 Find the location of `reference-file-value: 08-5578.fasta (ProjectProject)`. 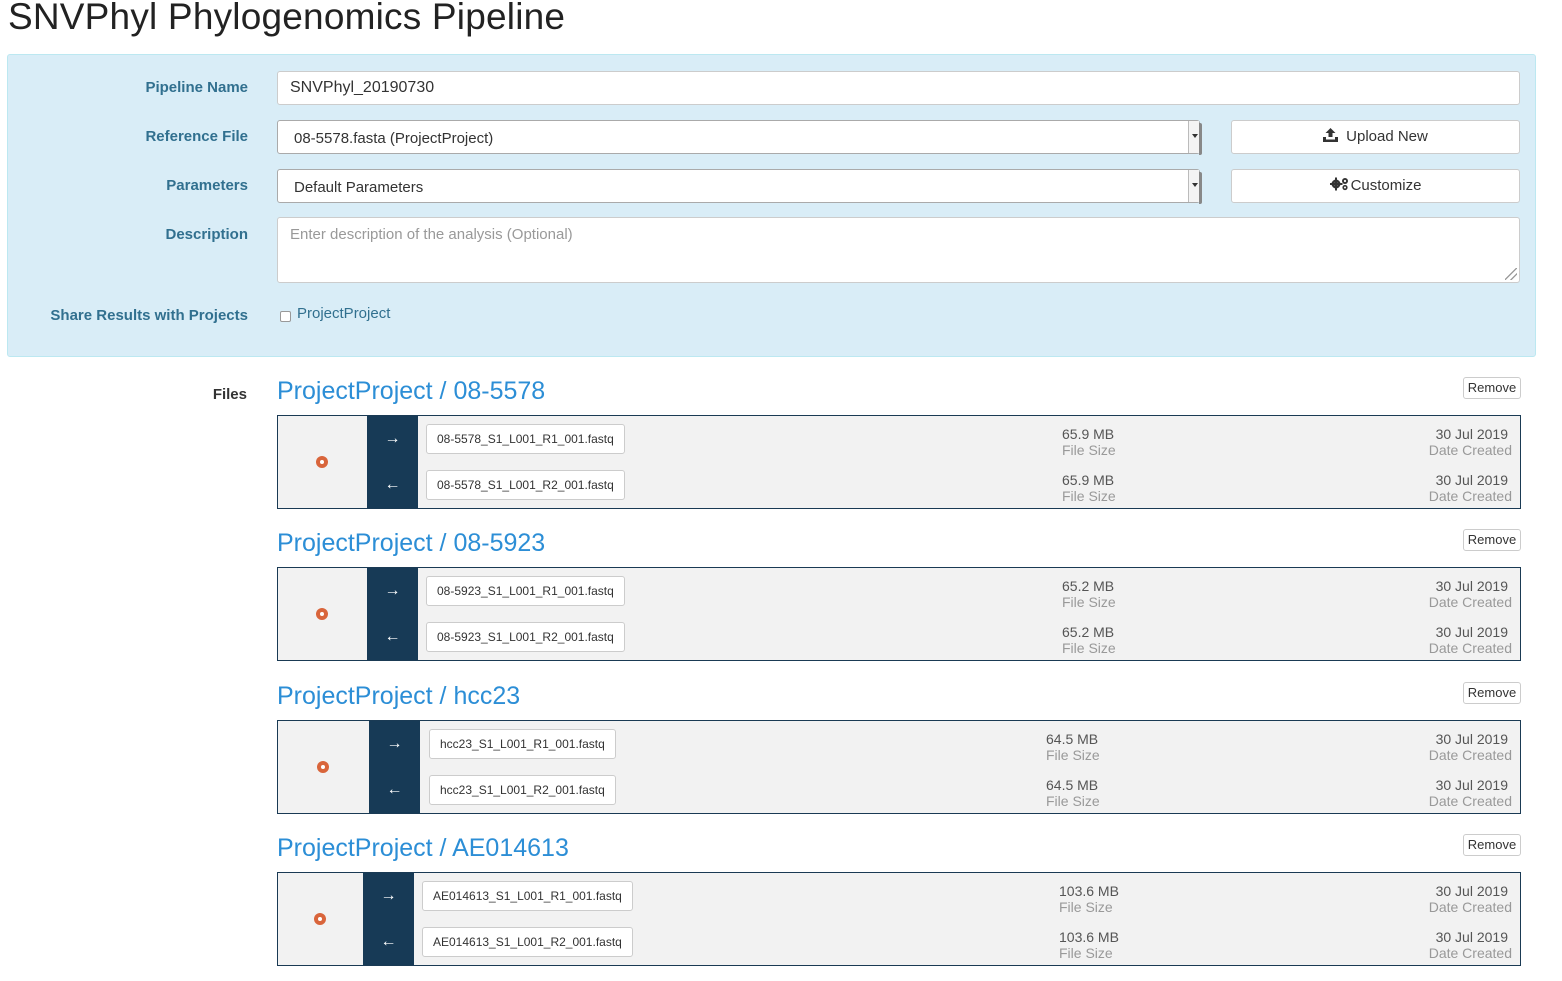

reference-file-value: 08-5578.fasta (ProjectProject) is located at coordinates (394, 138).